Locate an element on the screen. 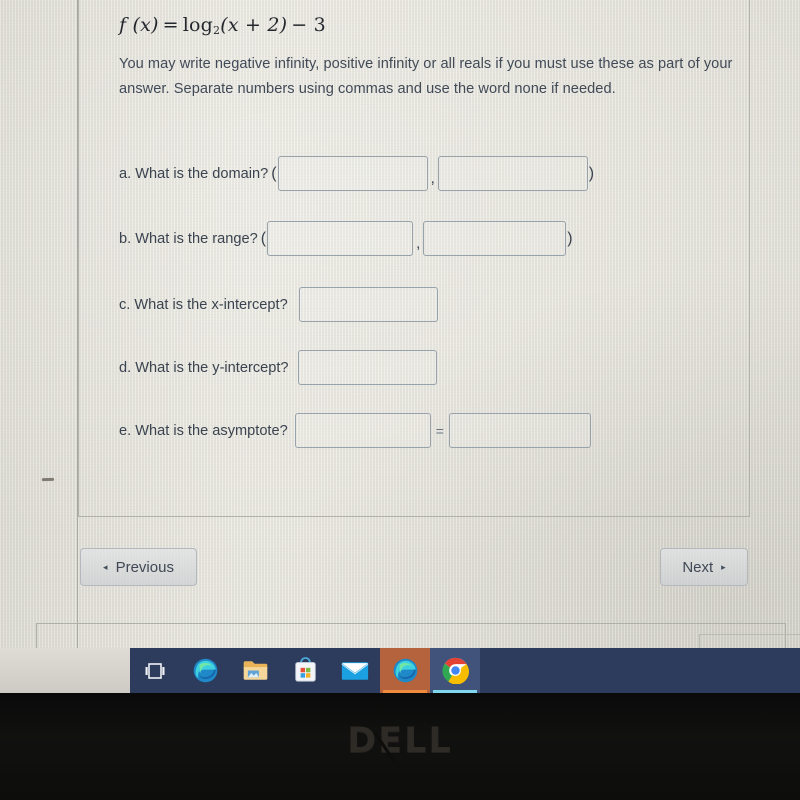 Image resolution: width=800 pixels, height=800 pixels. google-chrome-button is located at coordinates (455, 670).